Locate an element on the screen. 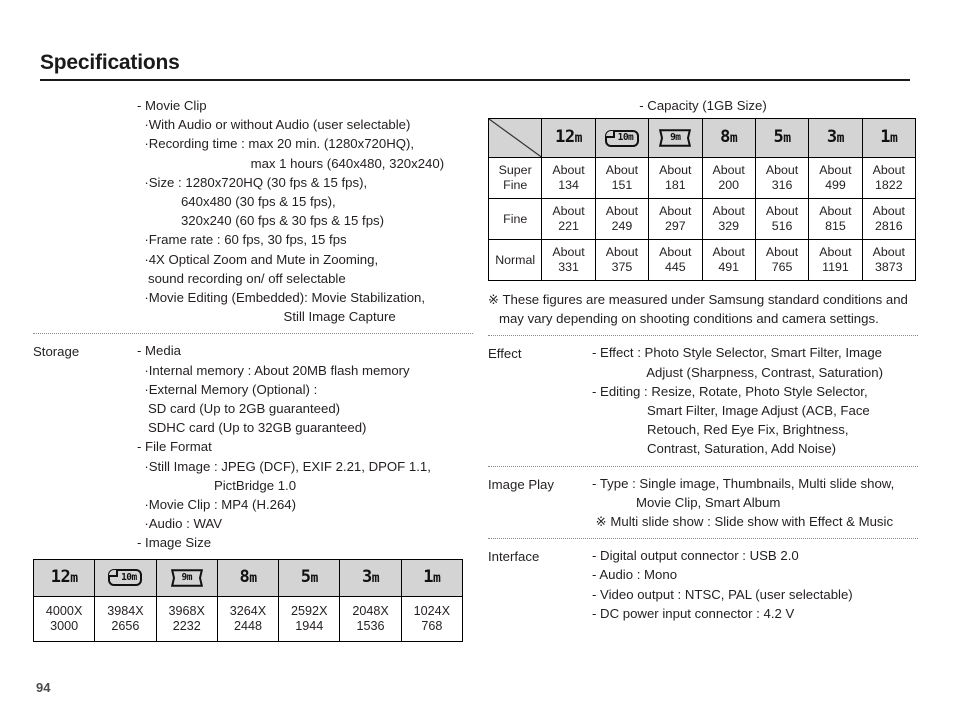  capacity-quality-cell: Normal is located at coordinates (515, 260).